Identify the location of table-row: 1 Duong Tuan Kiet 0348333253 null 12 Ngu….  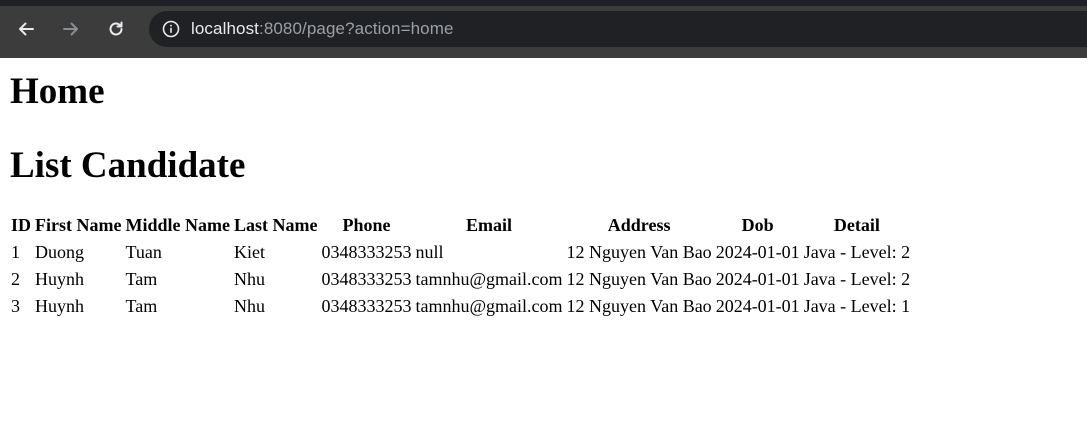
(460, 252).